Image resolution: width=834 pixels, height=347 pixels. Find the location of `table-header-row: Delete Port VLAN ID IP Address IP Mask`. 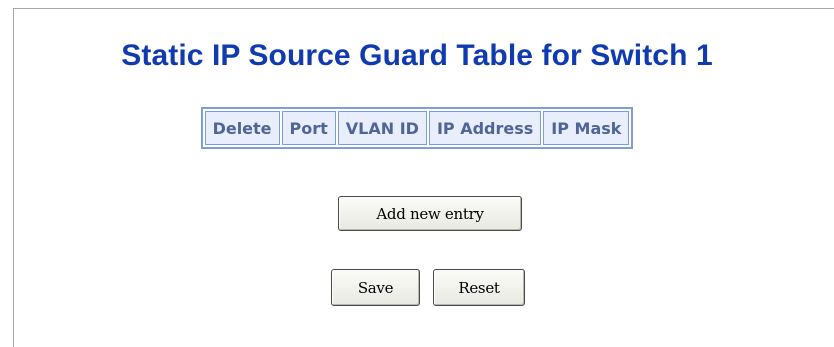

table-header-row: Delete Port VLAN ID IP Address IP Mask is located at coordinates (417, 128).